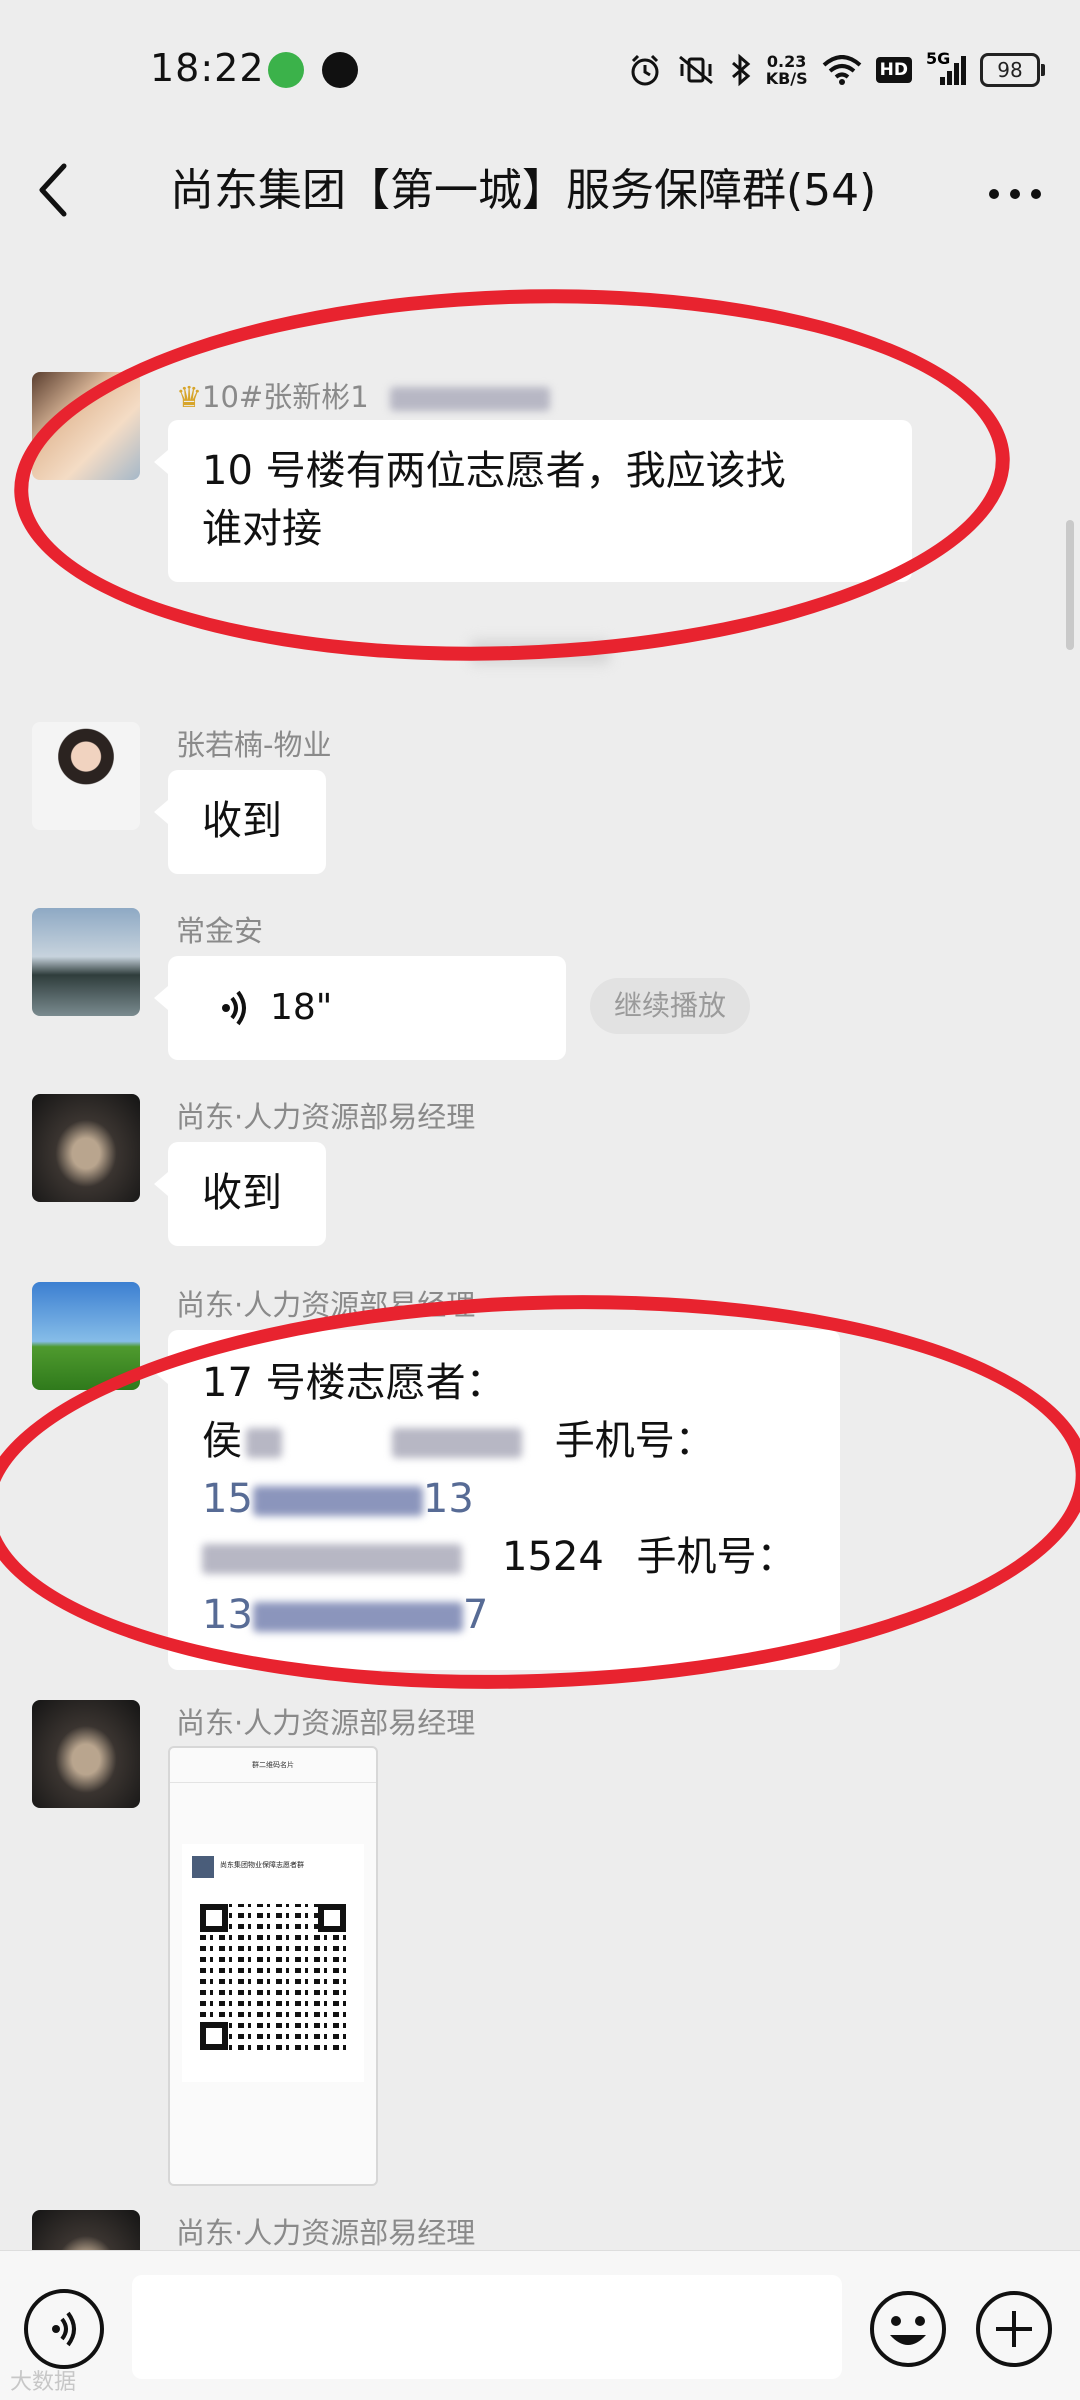  What do you see at coordinates (540, 1174) in the screenshot?
I see `chat-message: 尚东·人力资源部易经理 收到` at bounding box center [540, 1174].